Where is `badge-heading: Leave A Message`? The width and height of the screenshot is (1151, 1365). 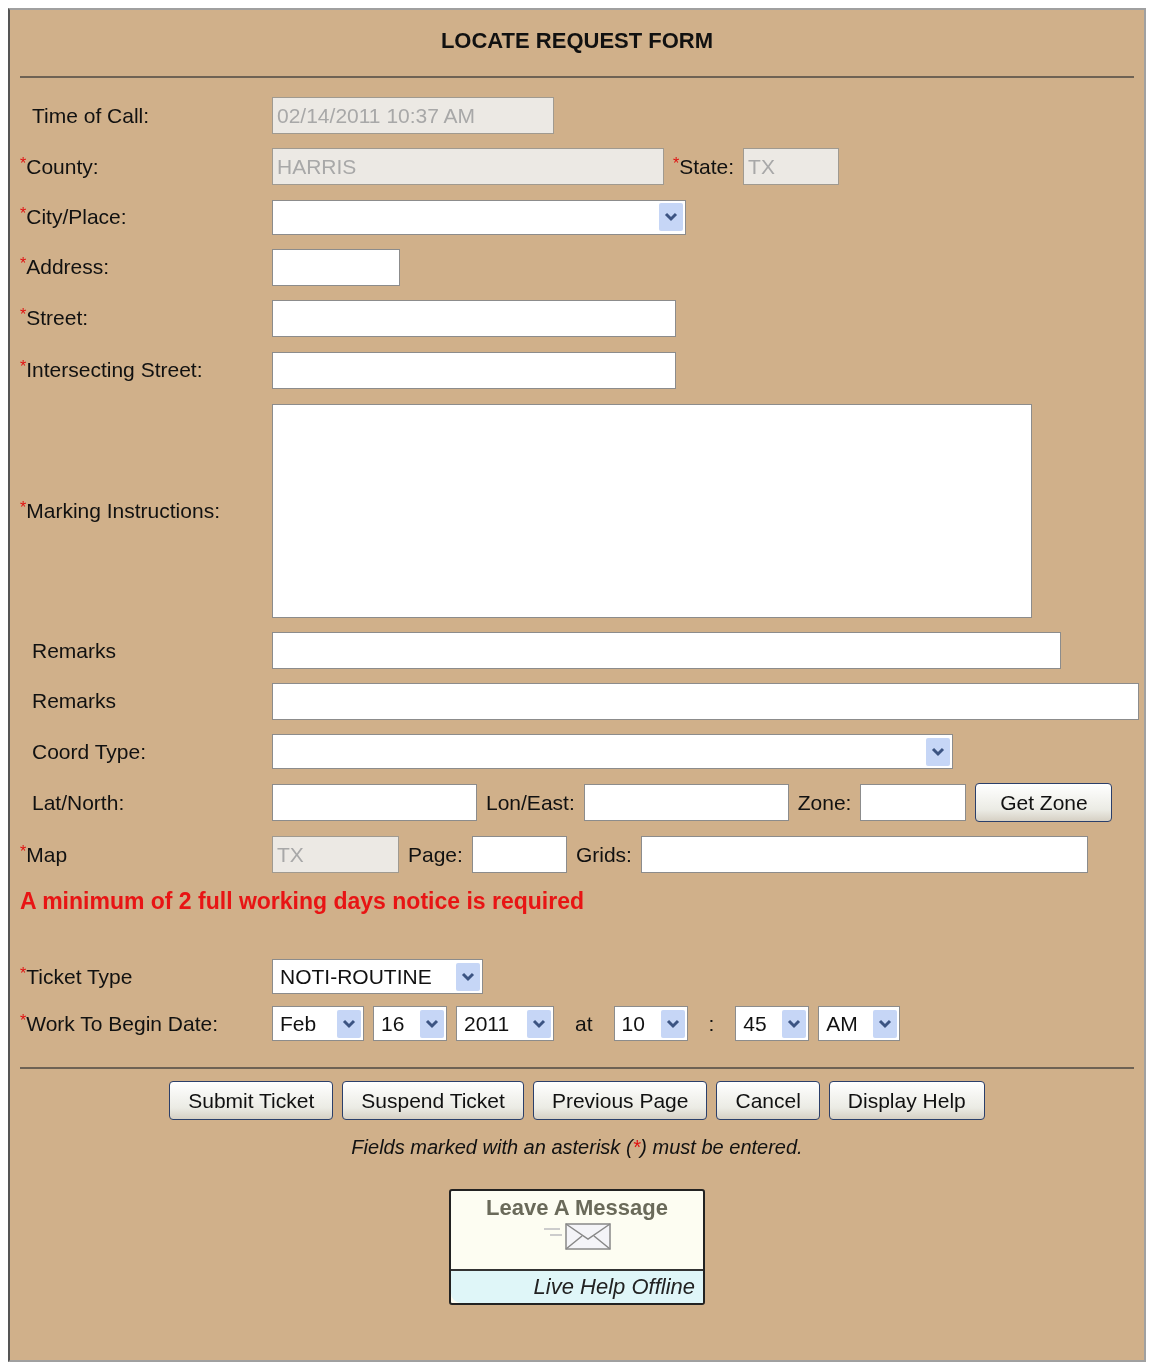 badge-heading: Leave A Message is located at coordinates (577, 1208).